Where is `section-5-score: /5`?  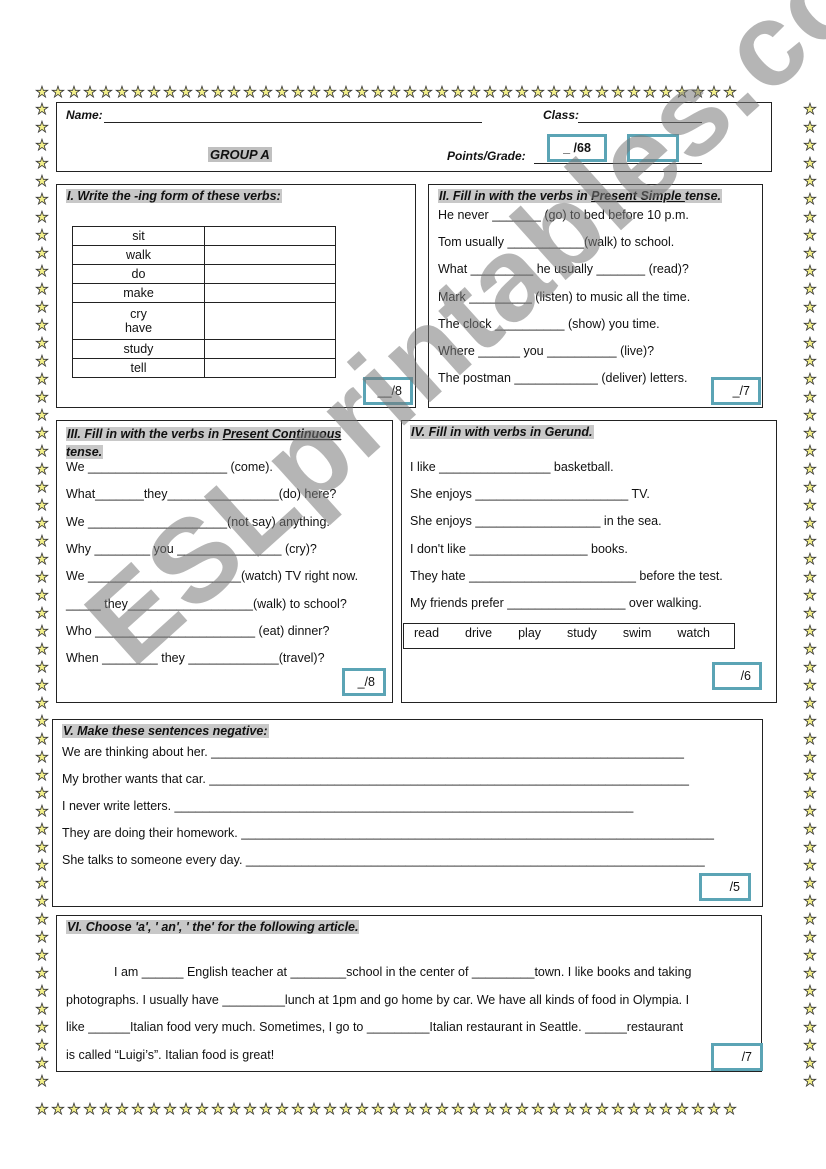 section-5-score: /5 is located at coordinates (725, 887).